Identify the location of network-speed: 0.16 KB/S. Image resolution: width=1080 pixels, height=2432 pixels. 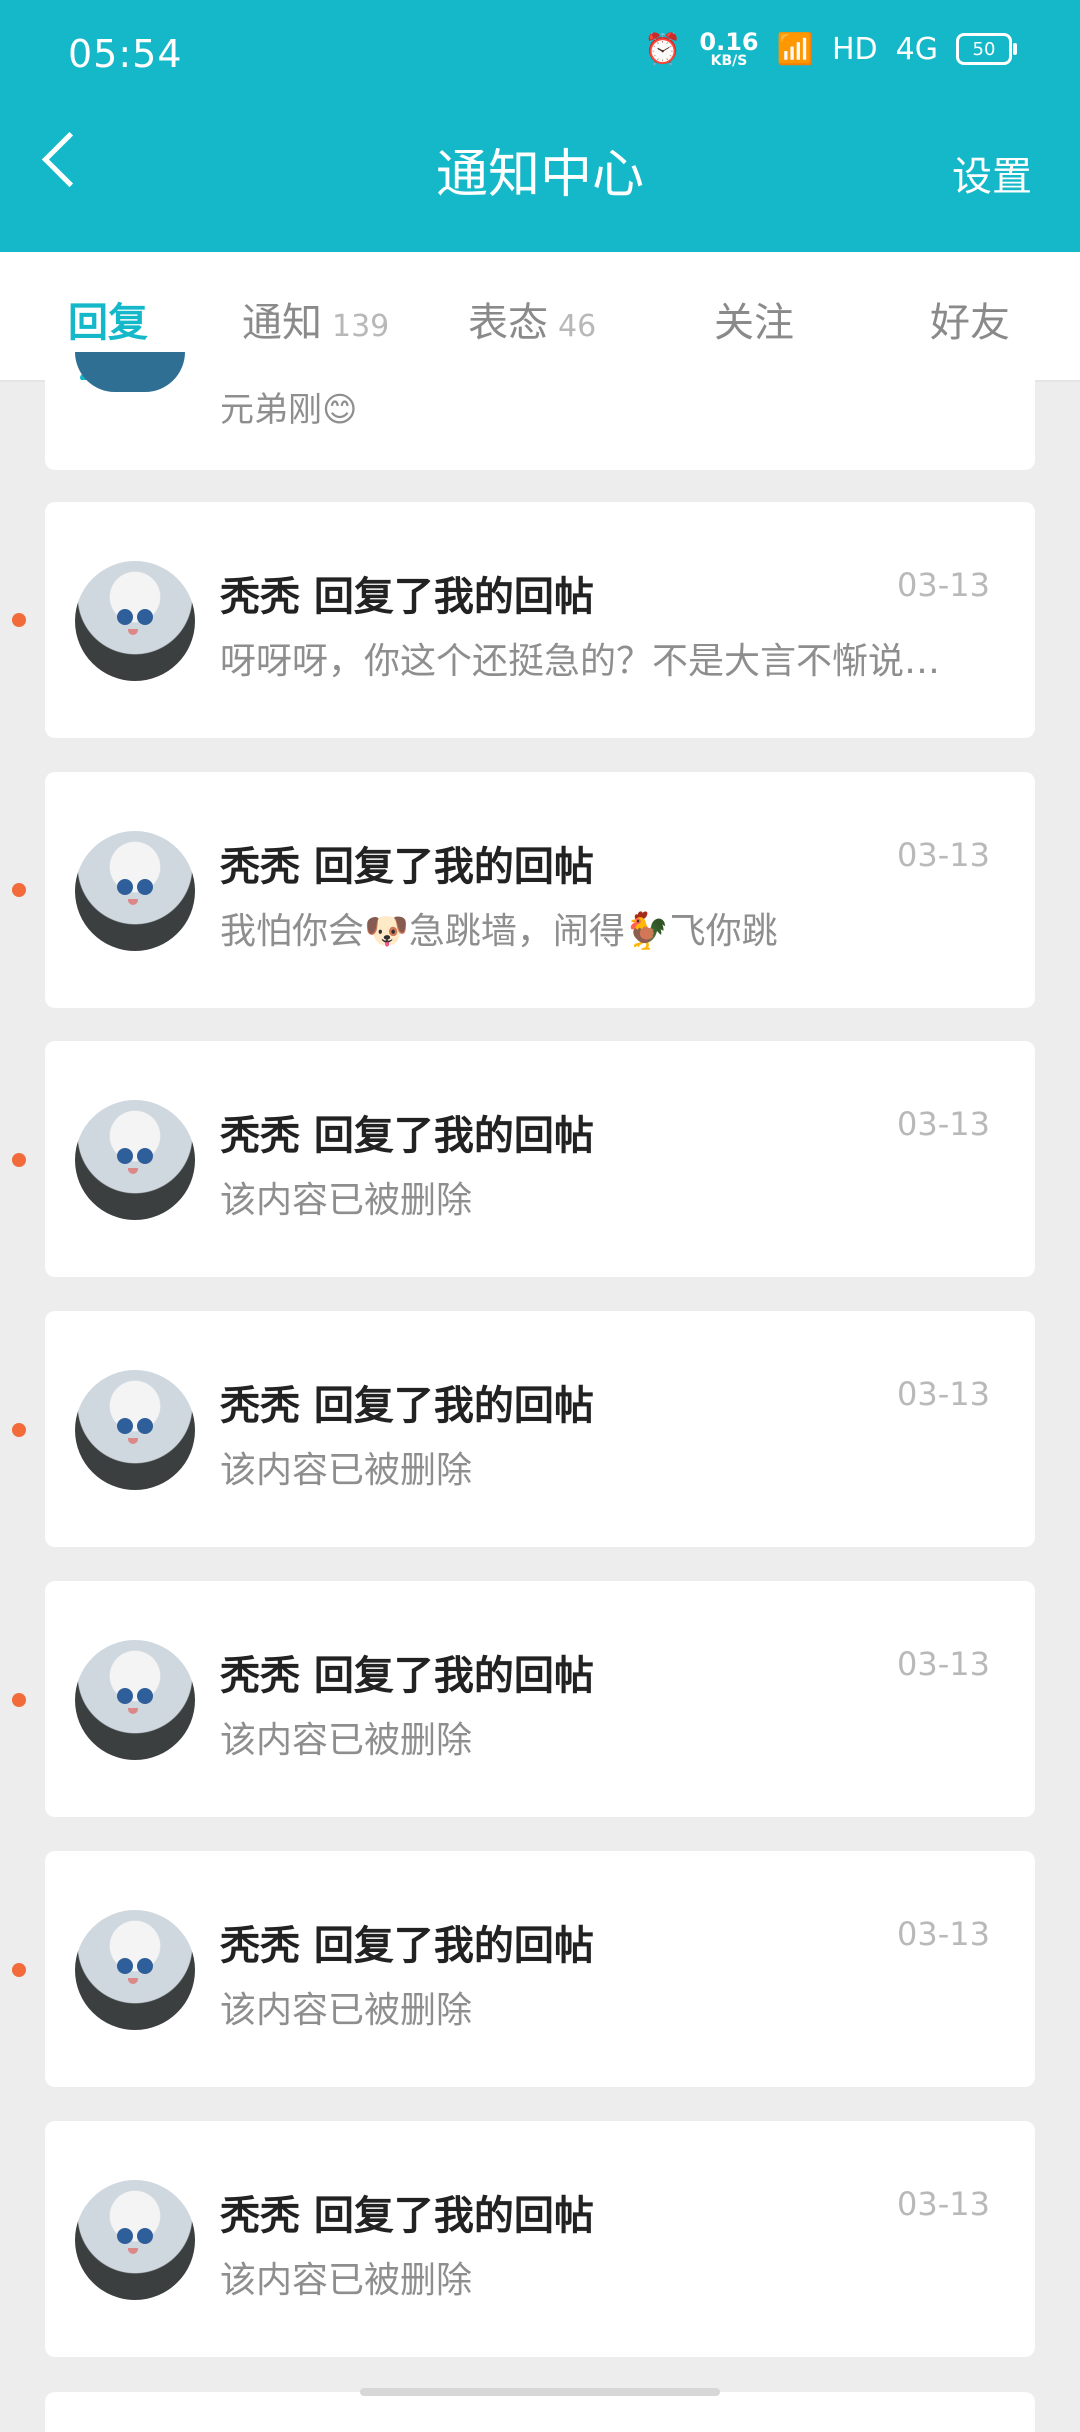
(729, 48).